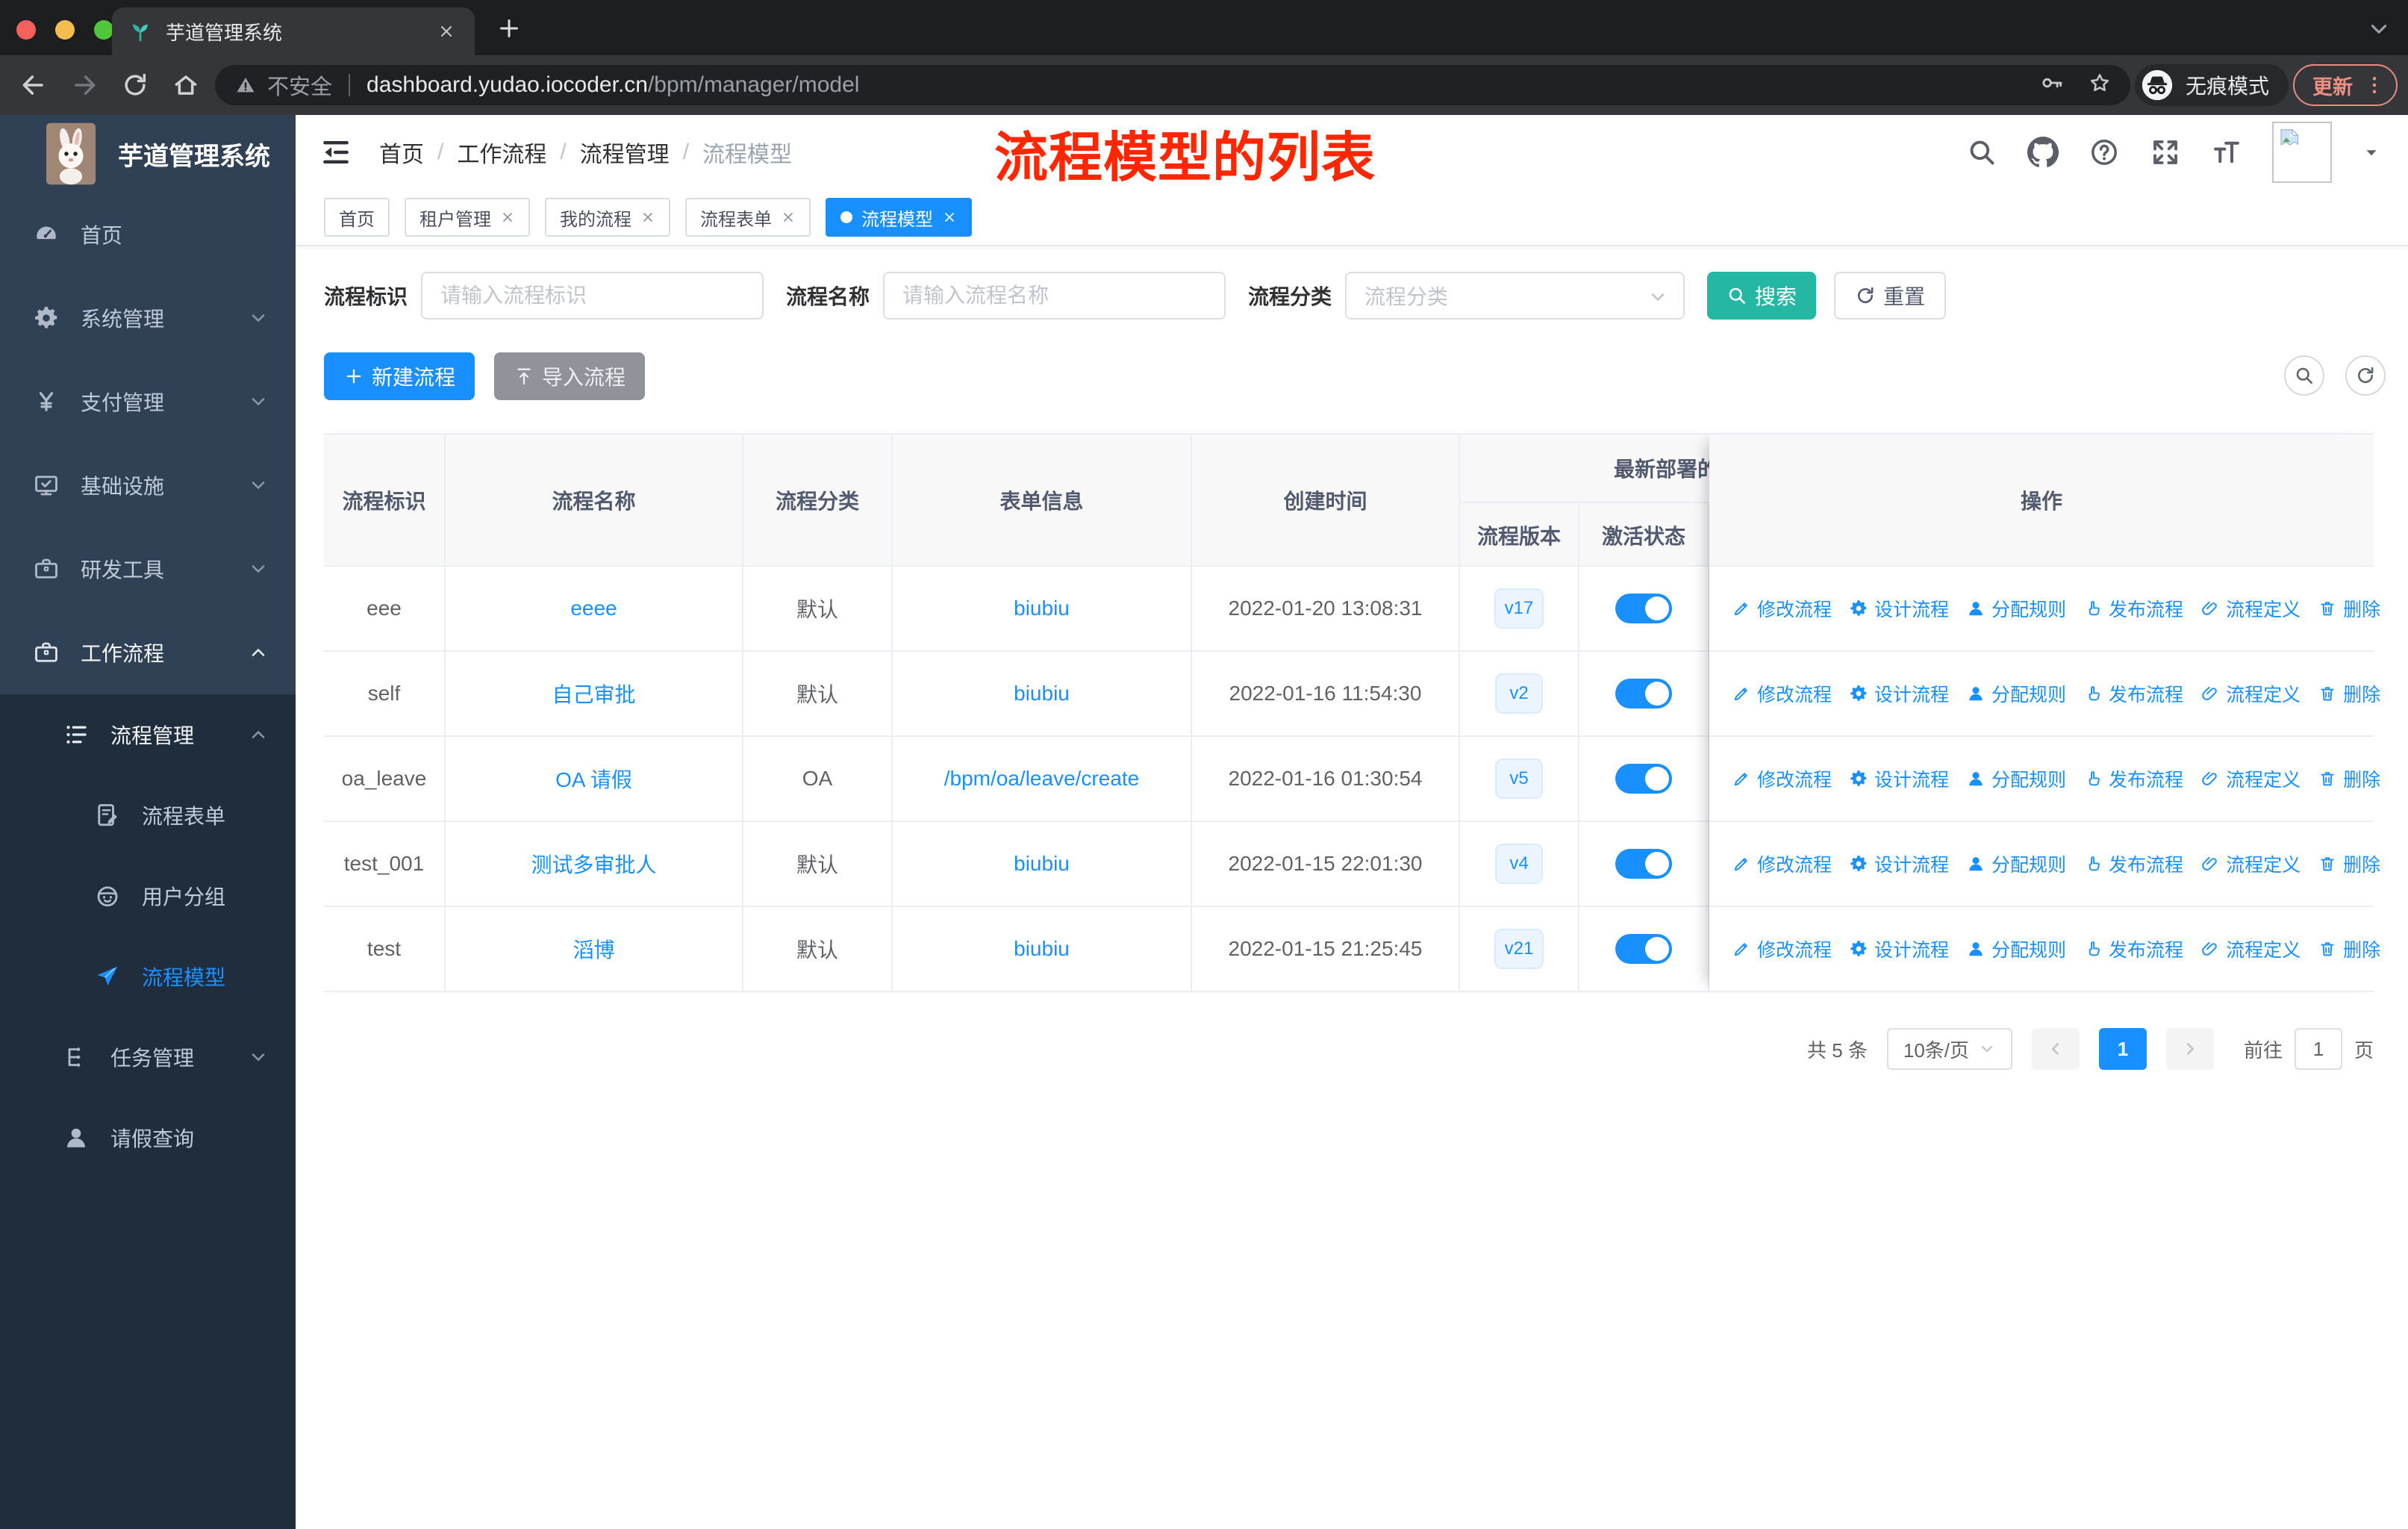 The width and height of the screenshot is (2408, 1529). Describe the element at coordinates (186, 85) in the screenshot. I see `home-button` at that location.